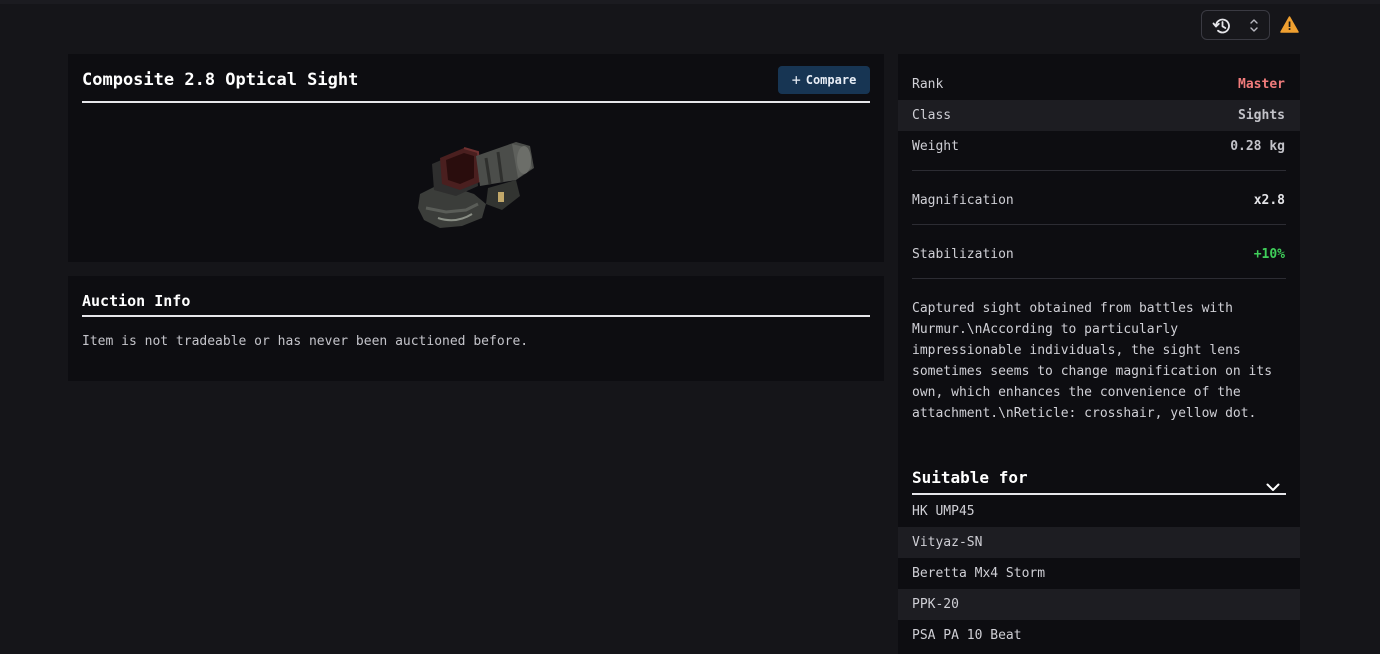 The image size is (1380, 654). Describe the element at coordinates (935, 146) in the screenshot. I see `stat-label: Weight` at that location.